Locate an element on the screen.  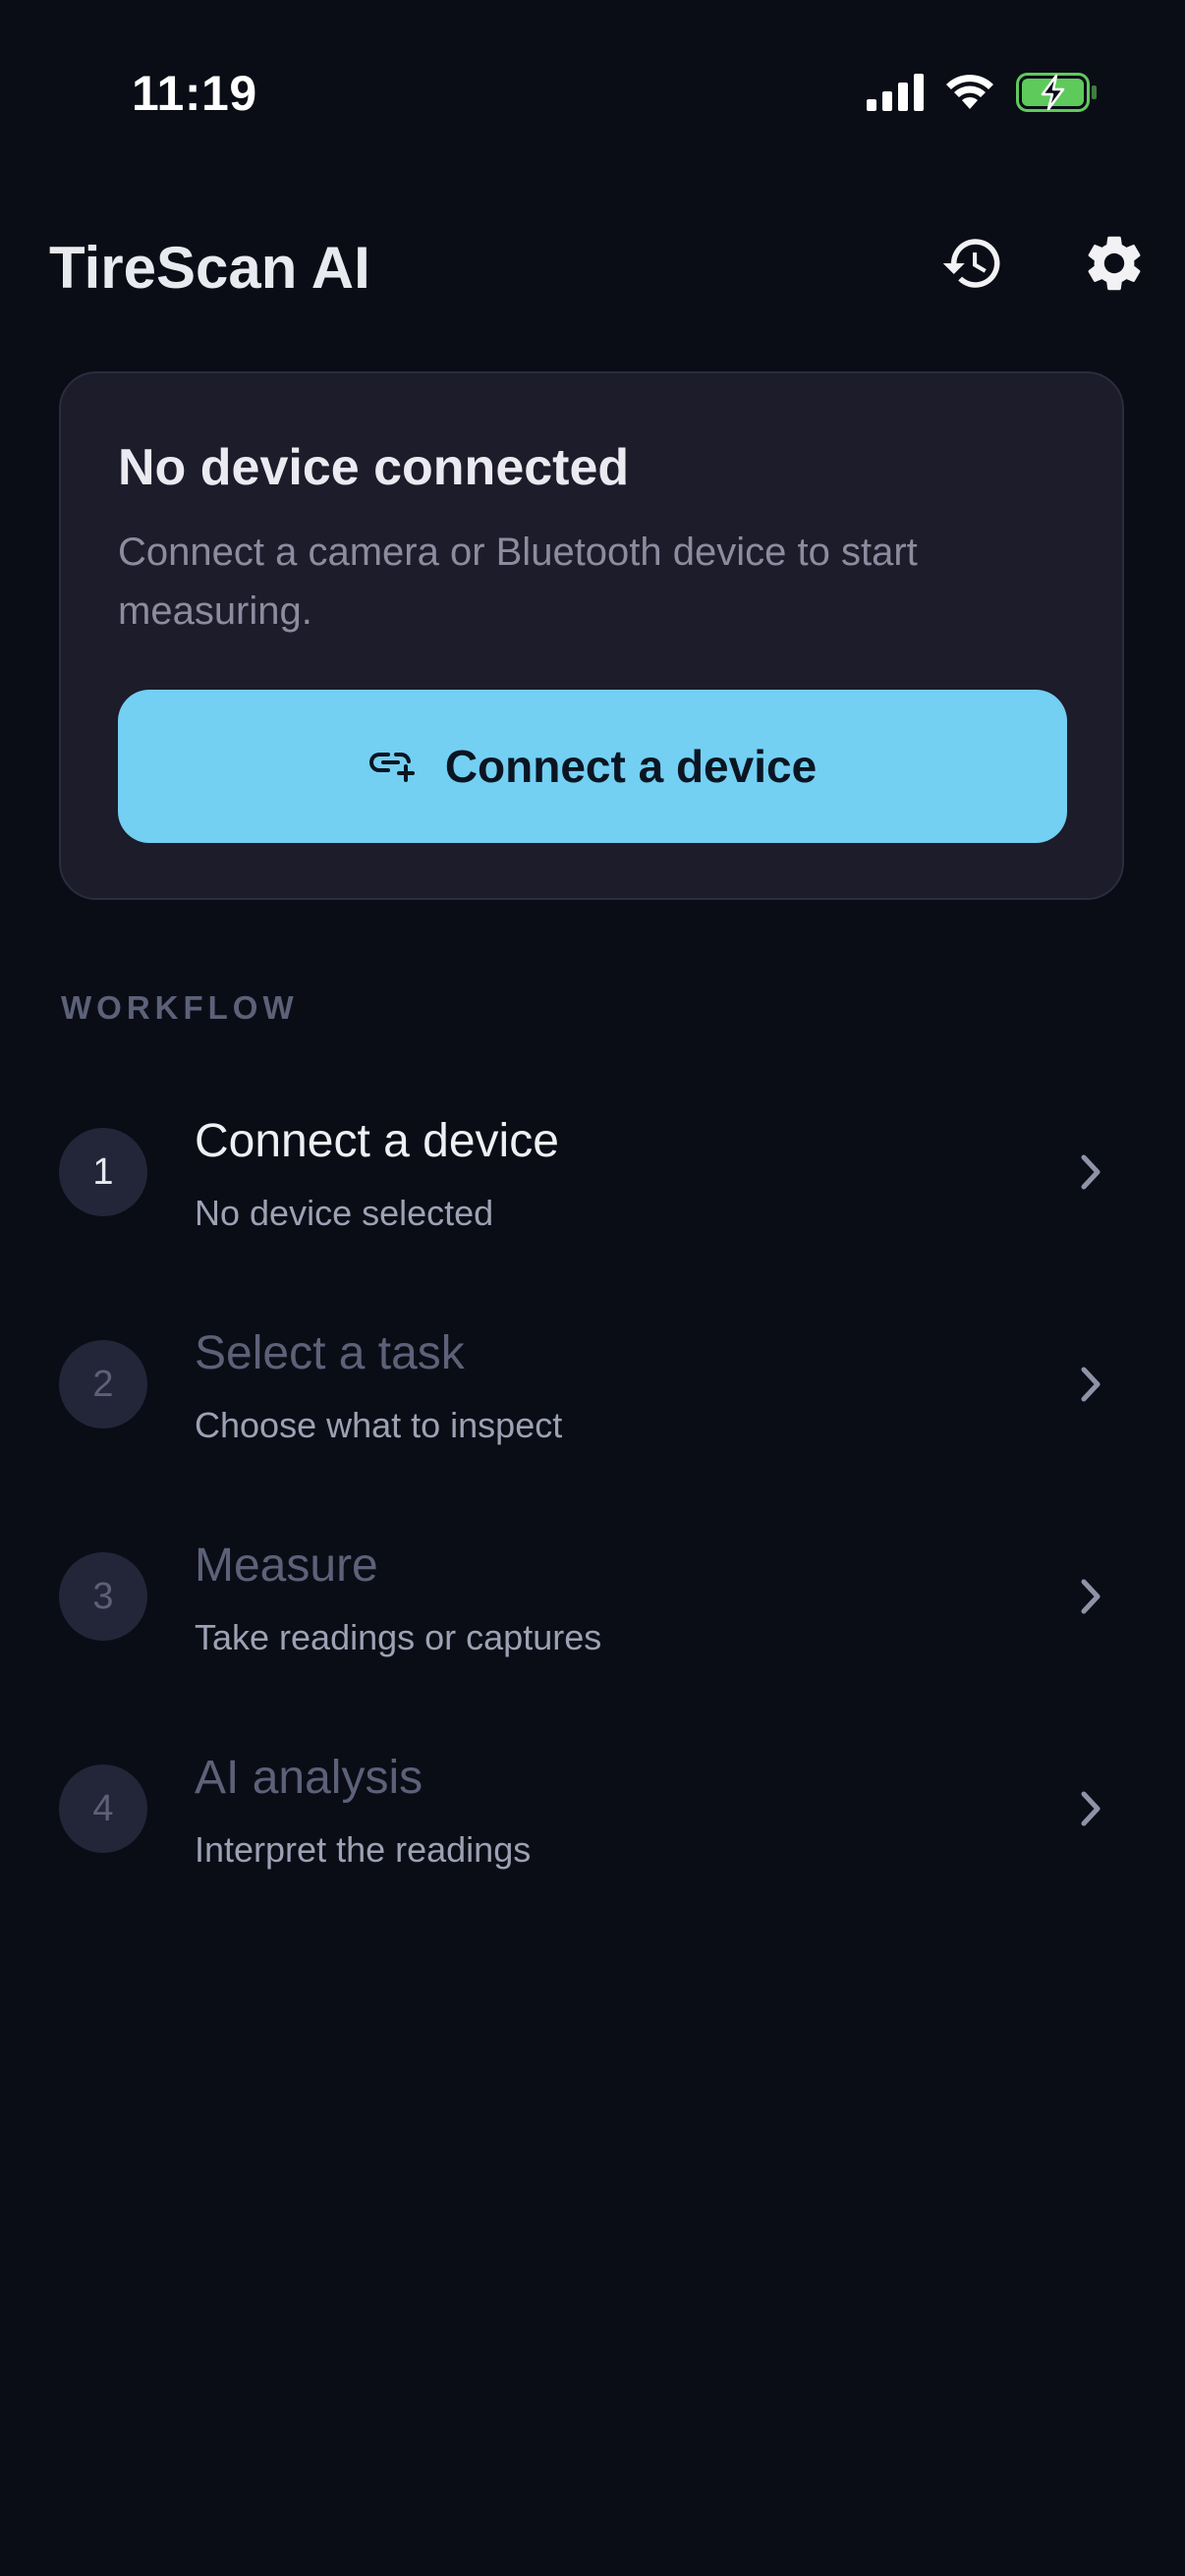
step-number-badge: 3 is located at coordinates (103, 1596).